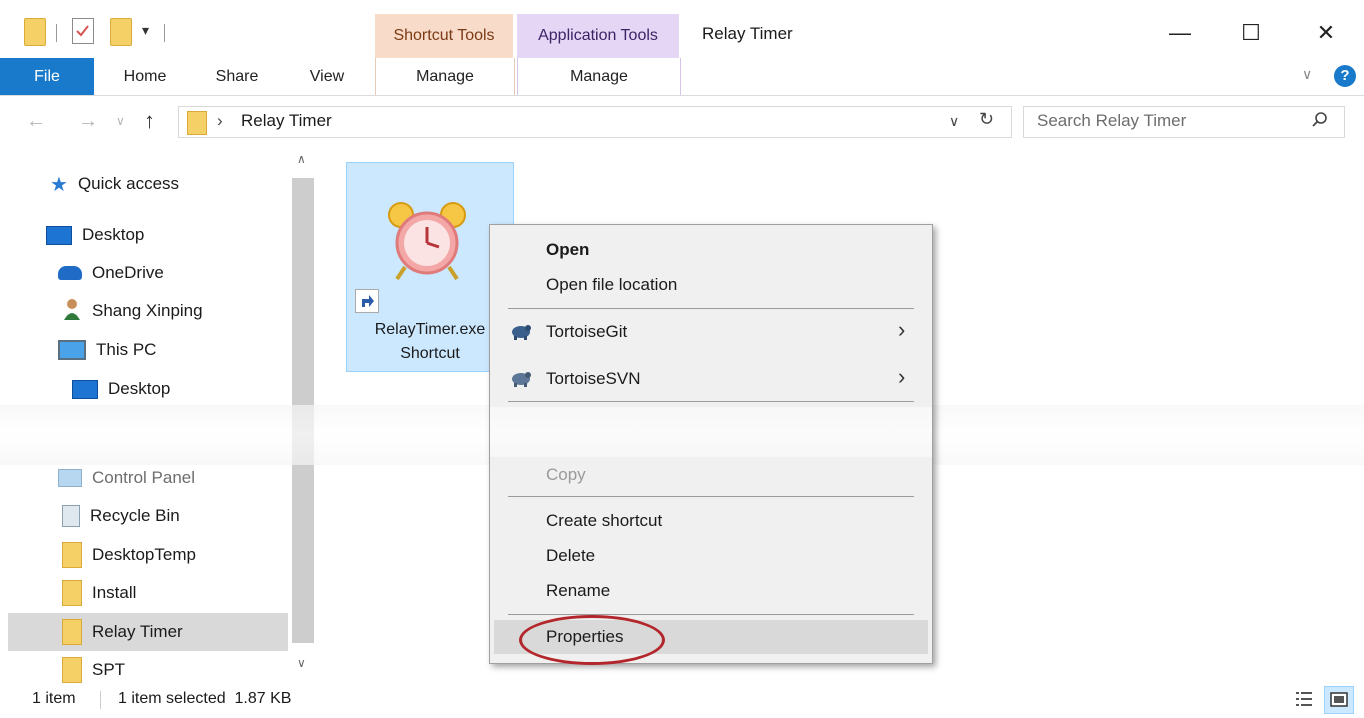 This screenshot has width=1364, height=718. Describe the element at coordinates (327, 76) in the screenshot. I see `tab-view: View` at that location.